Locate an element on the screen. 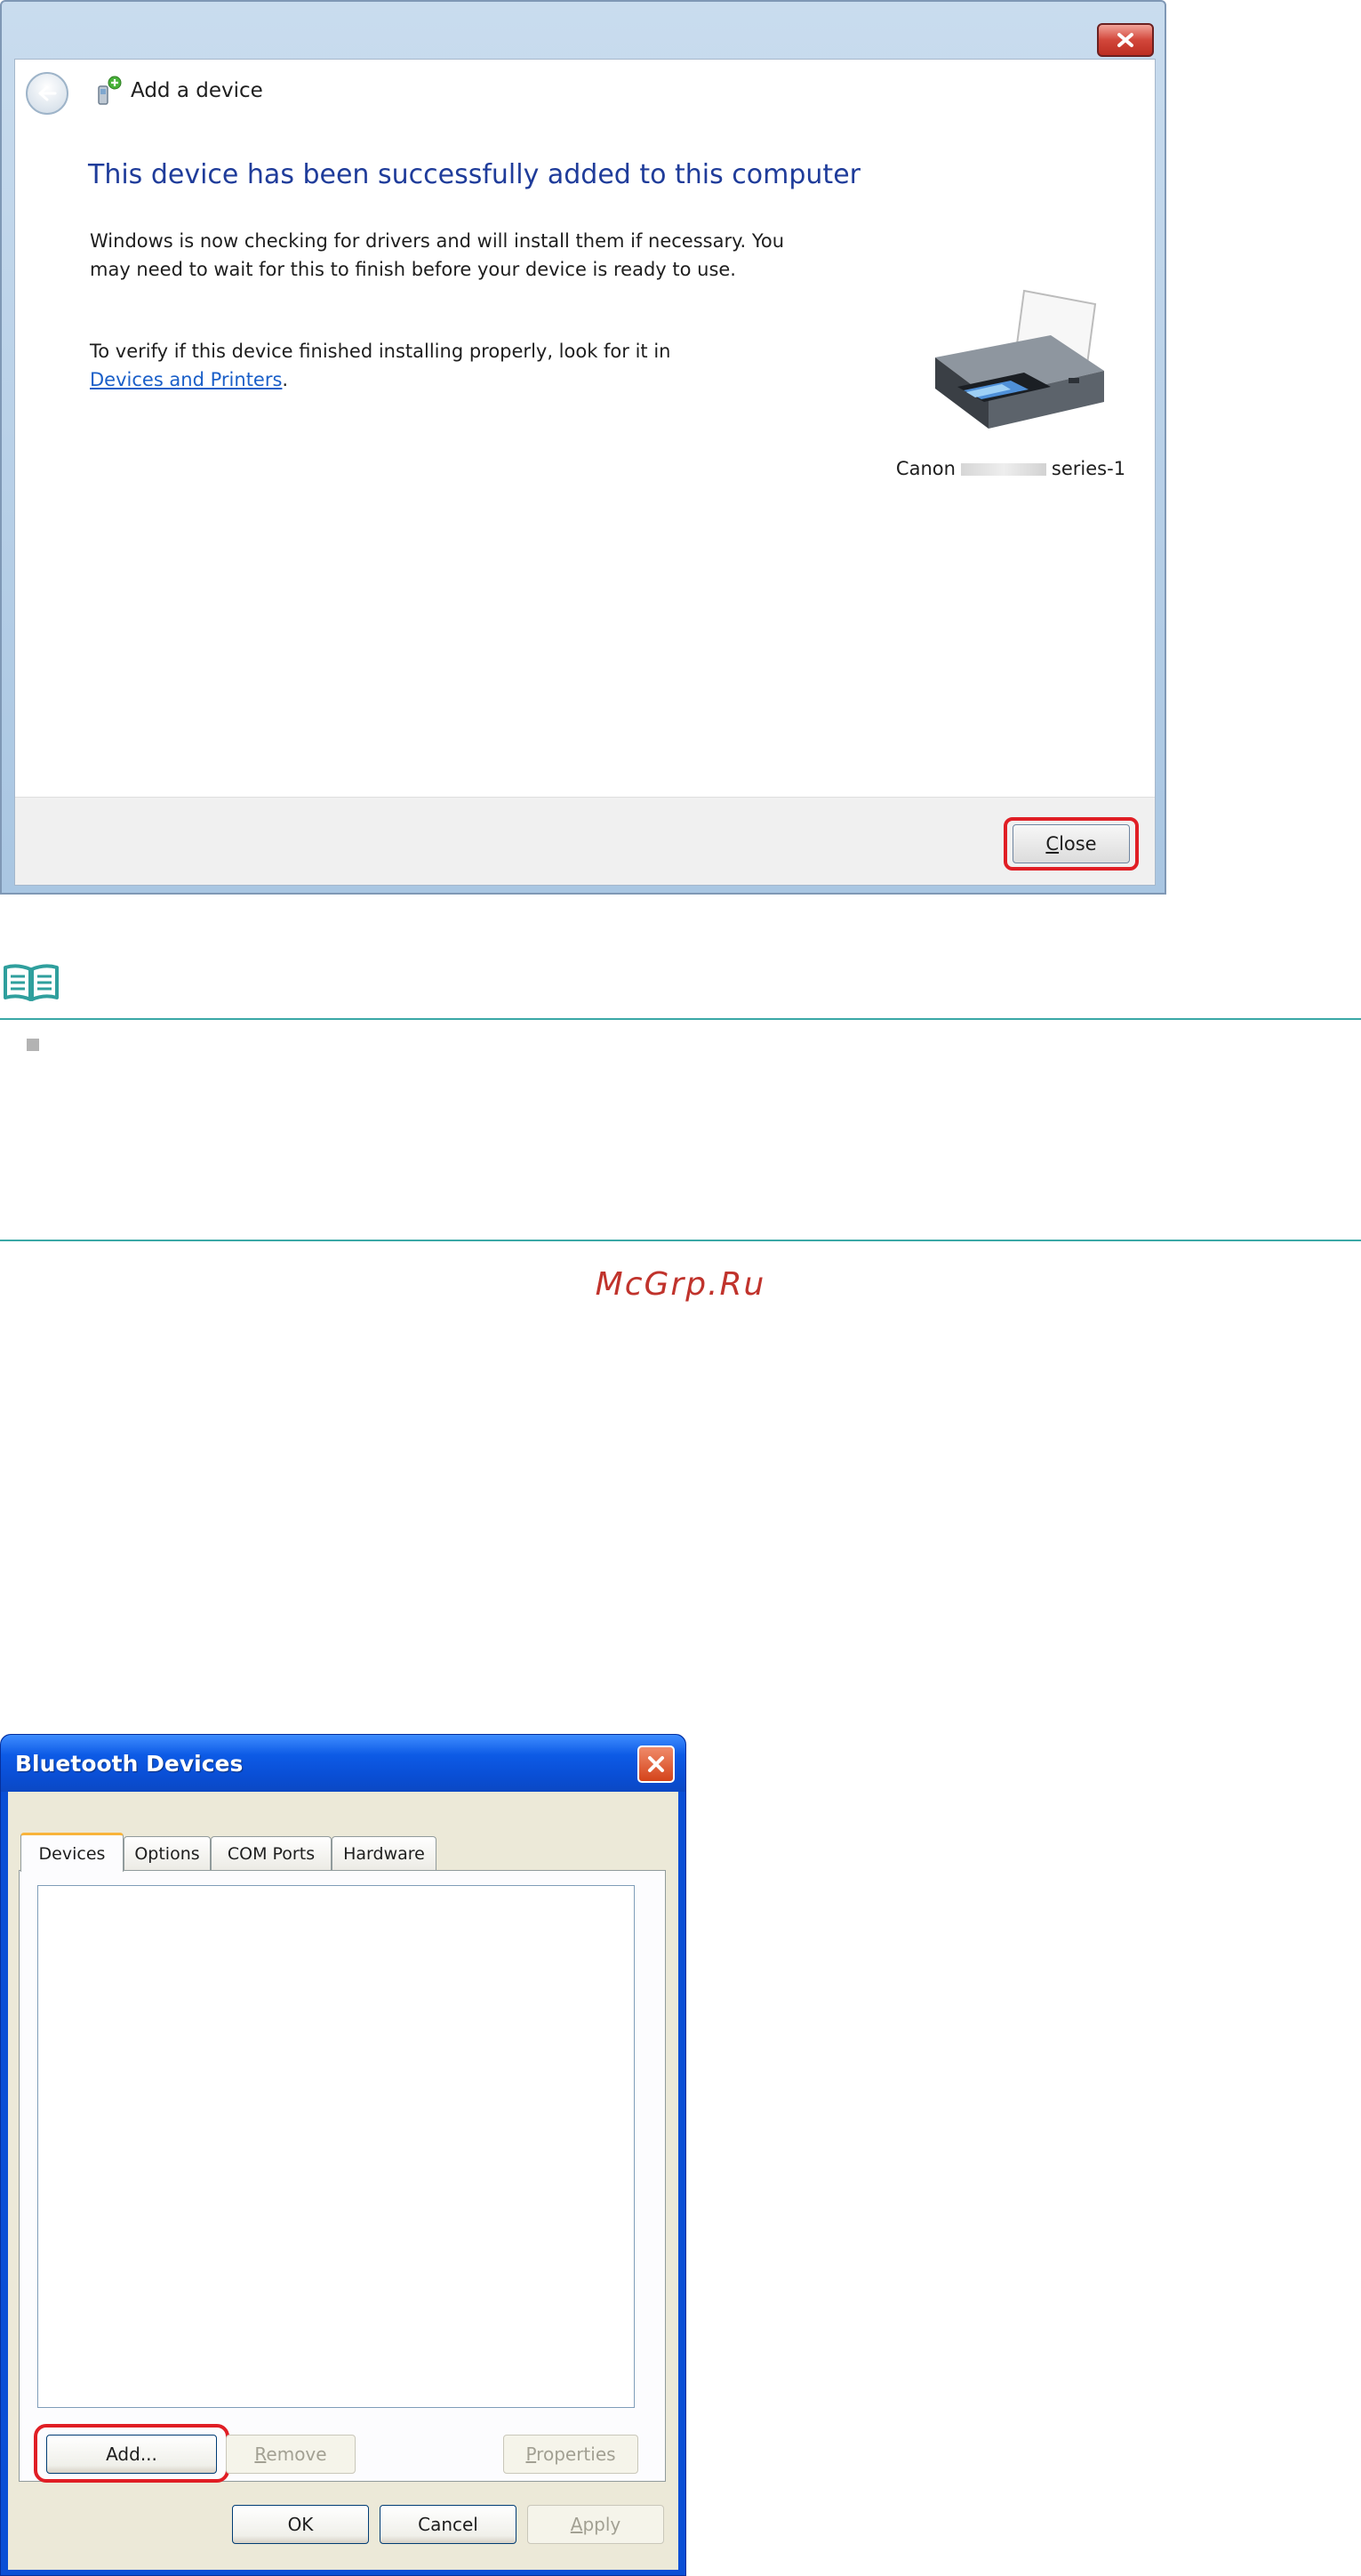 The width and height of the screenshot is (1361, 2576). note-book-icon is located at coordinates (31, 982).